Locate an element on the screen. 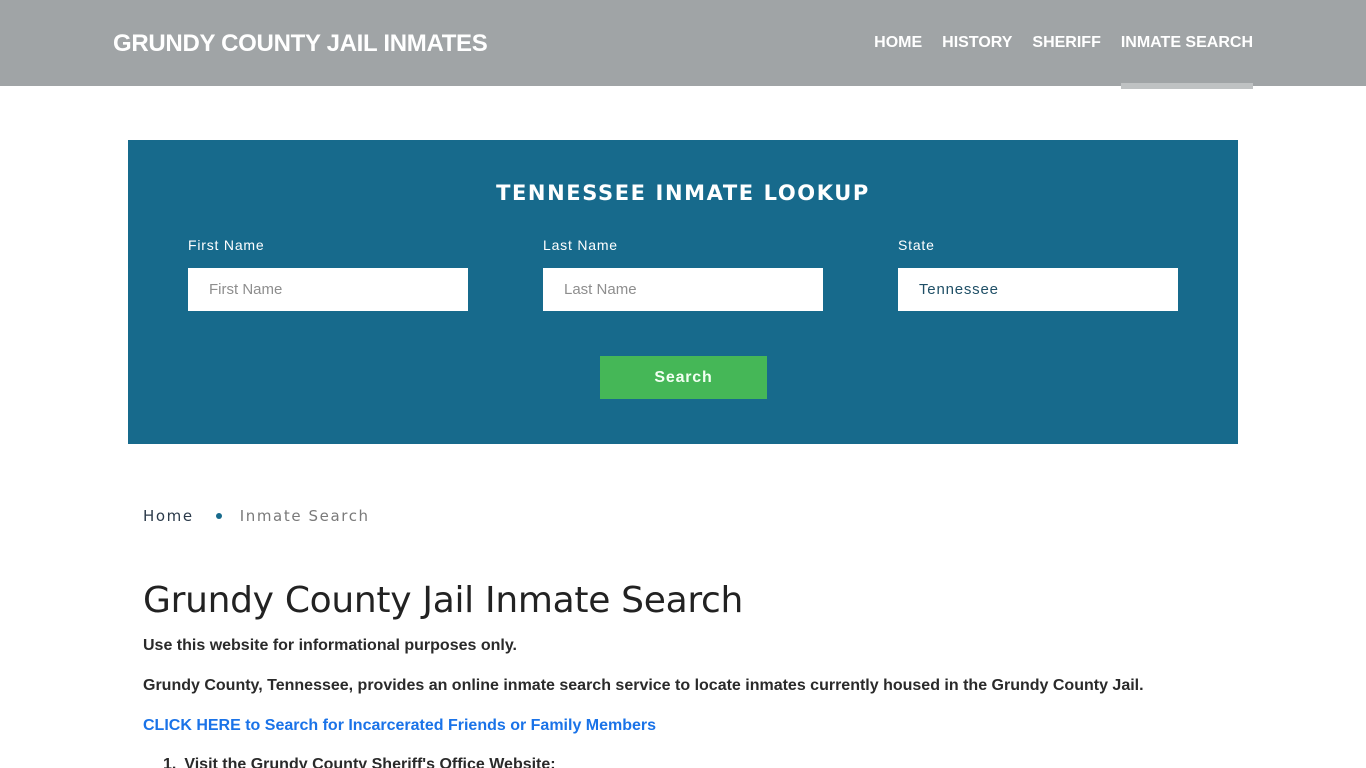 The height and width of the screenshot is (768, 1366). first-name-input is located at coordinates (328, 289).